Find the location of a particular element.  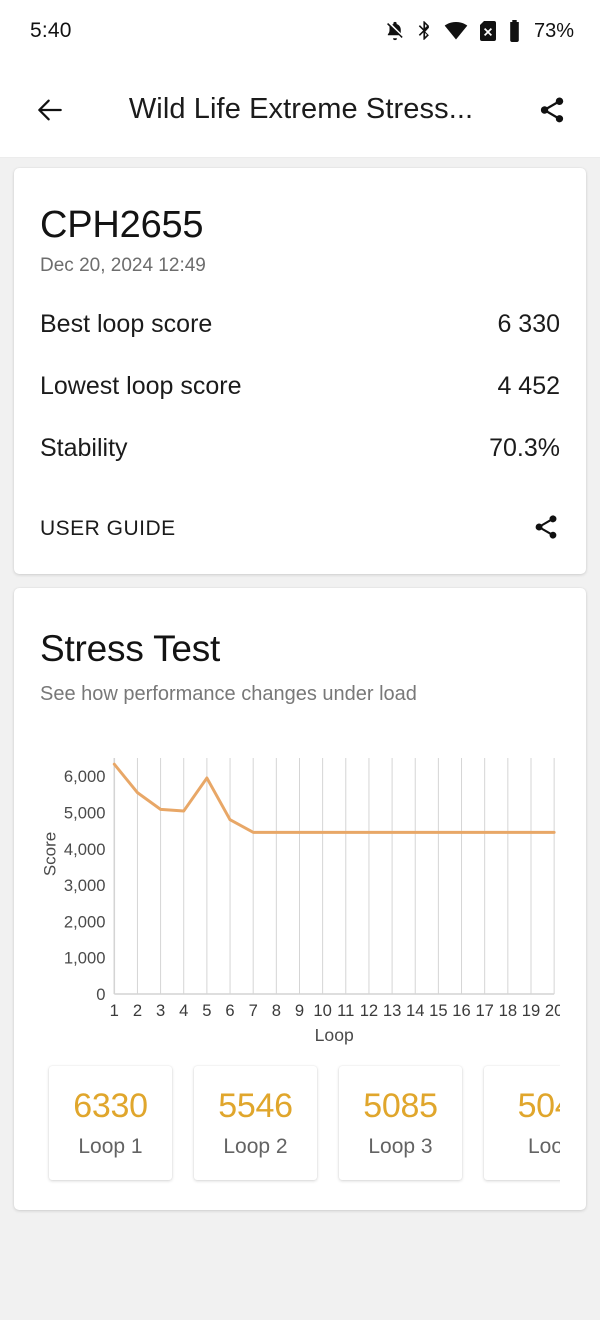

loop-chip-score: 5546 is located at coordinates (255, 1105).